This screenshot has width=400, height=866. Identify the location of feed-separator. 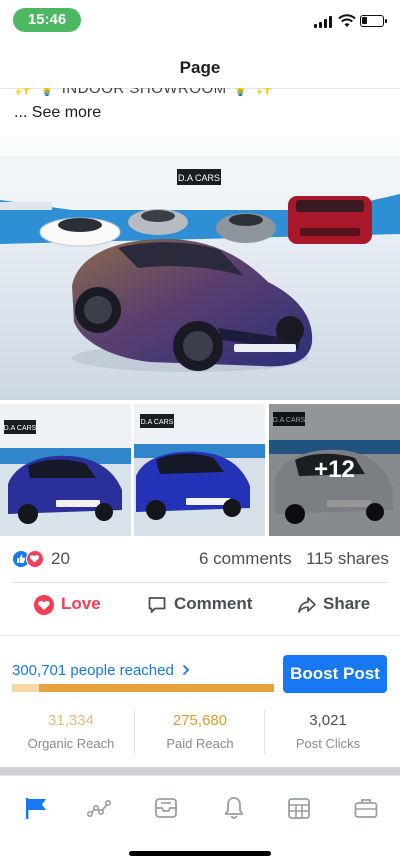
(200, 771).